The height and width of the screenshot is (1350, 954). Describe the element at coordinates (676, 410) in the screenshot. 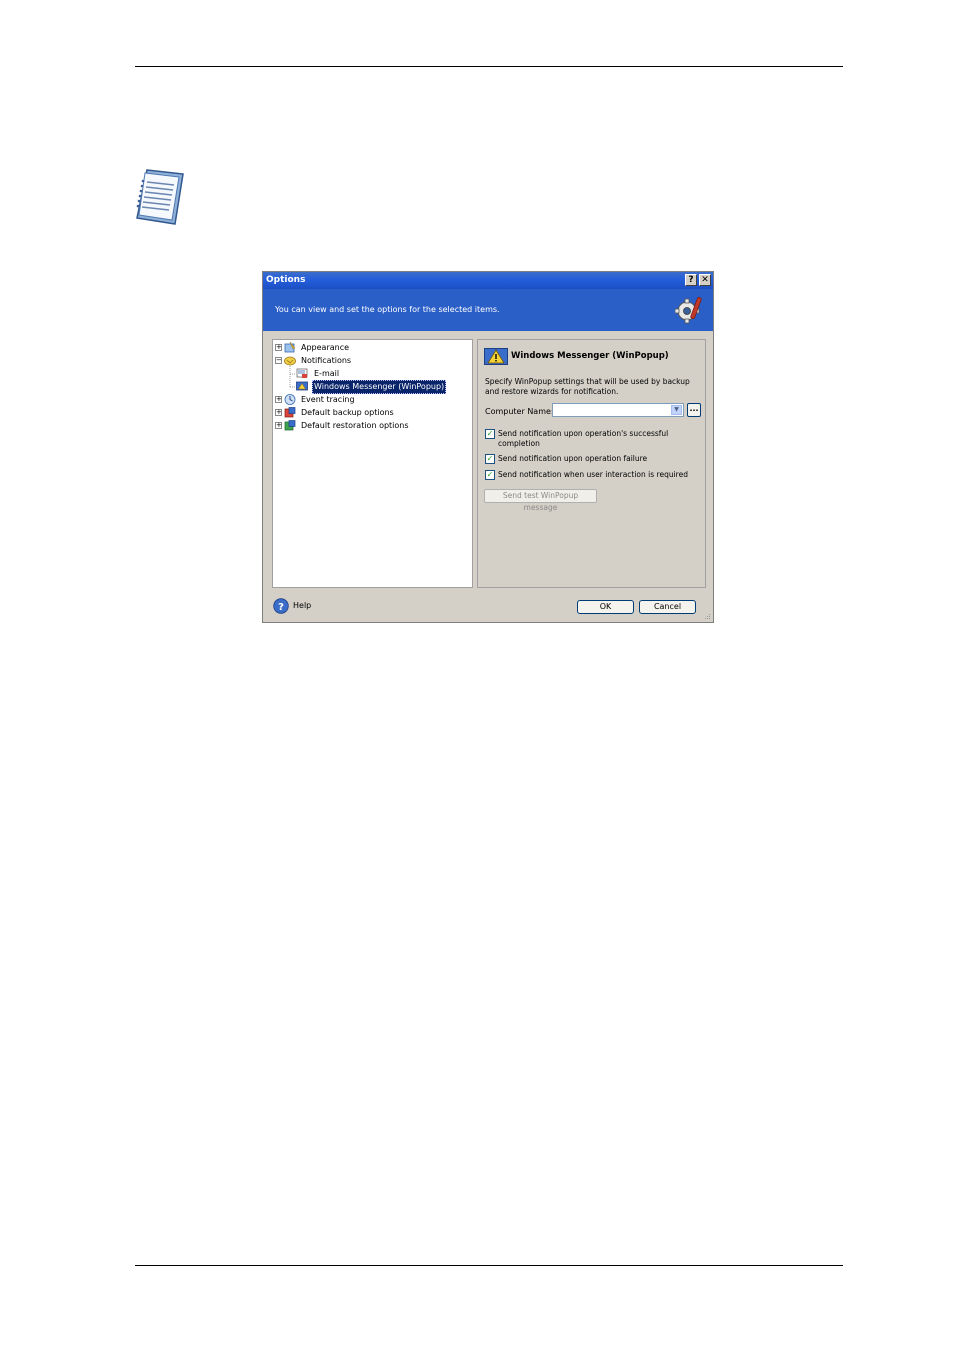

I see `chevron-down-icon: ▼` at that location.